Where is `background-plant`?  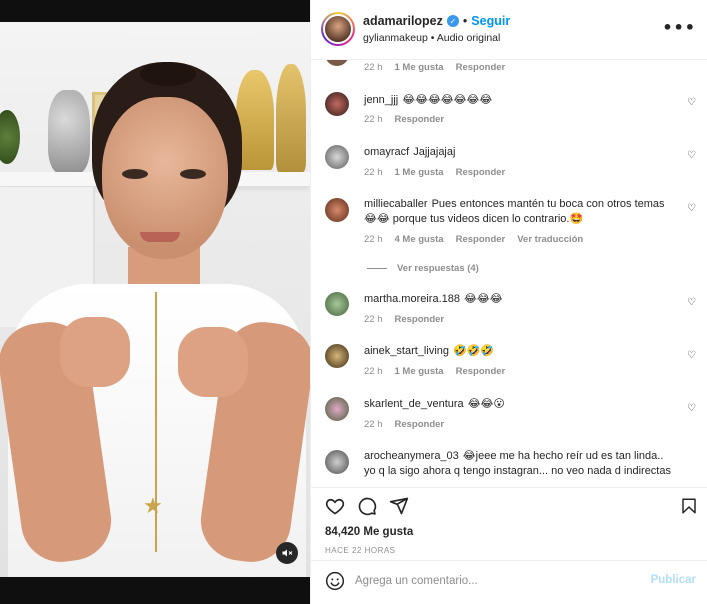 background-plant is located at coordinates (10, 137).